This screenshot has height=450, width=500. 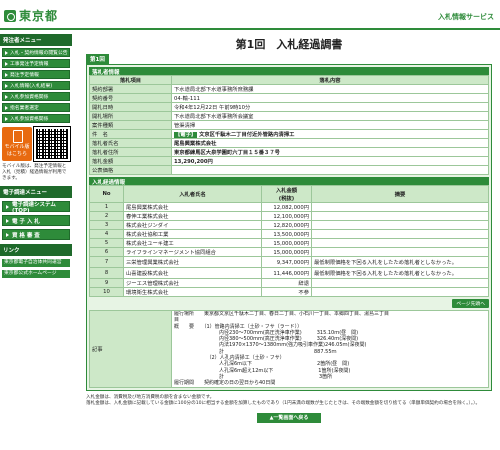 I want to click on tokyo-emblem-icon, so click(x=10, y=15).